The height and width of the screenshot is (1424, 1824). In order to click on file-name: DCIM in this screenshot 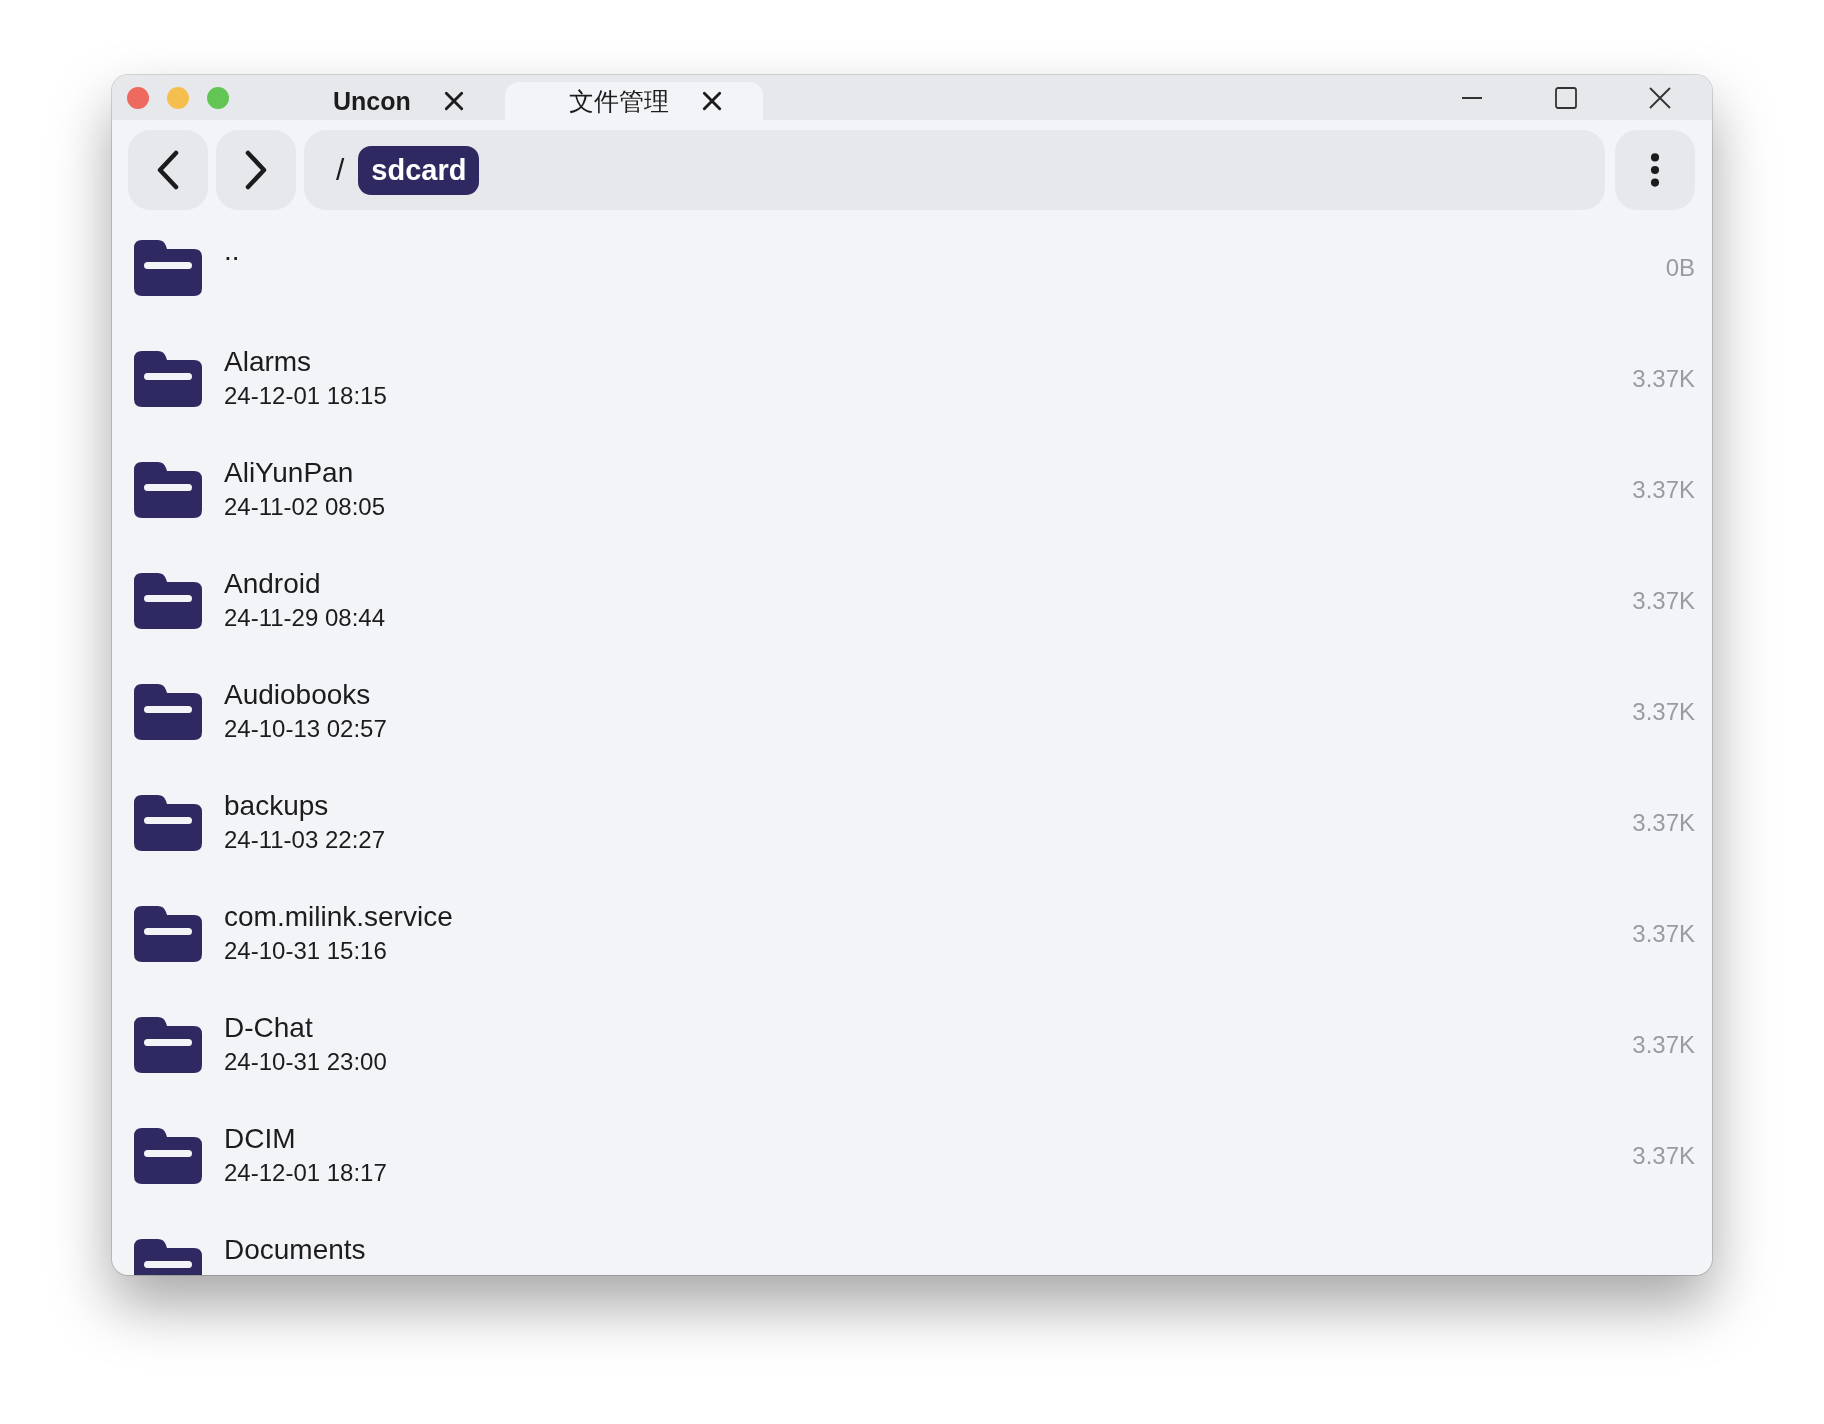, I will do `click(260, 1138)`.